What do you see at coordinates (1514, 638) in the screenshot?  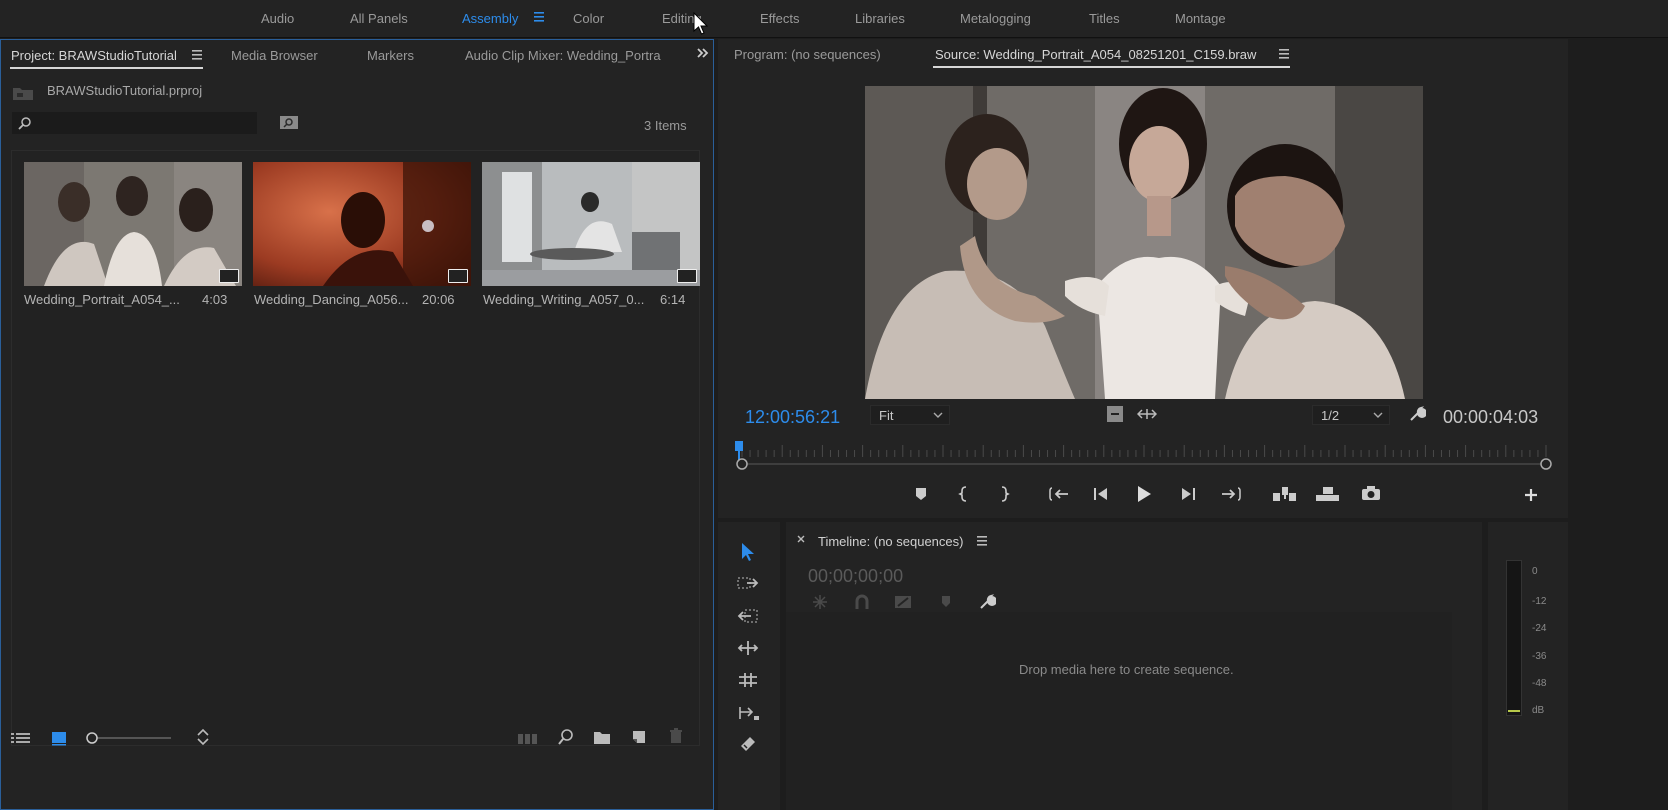 I see `audio-meter-bar` at bounding box center [1514, 638].